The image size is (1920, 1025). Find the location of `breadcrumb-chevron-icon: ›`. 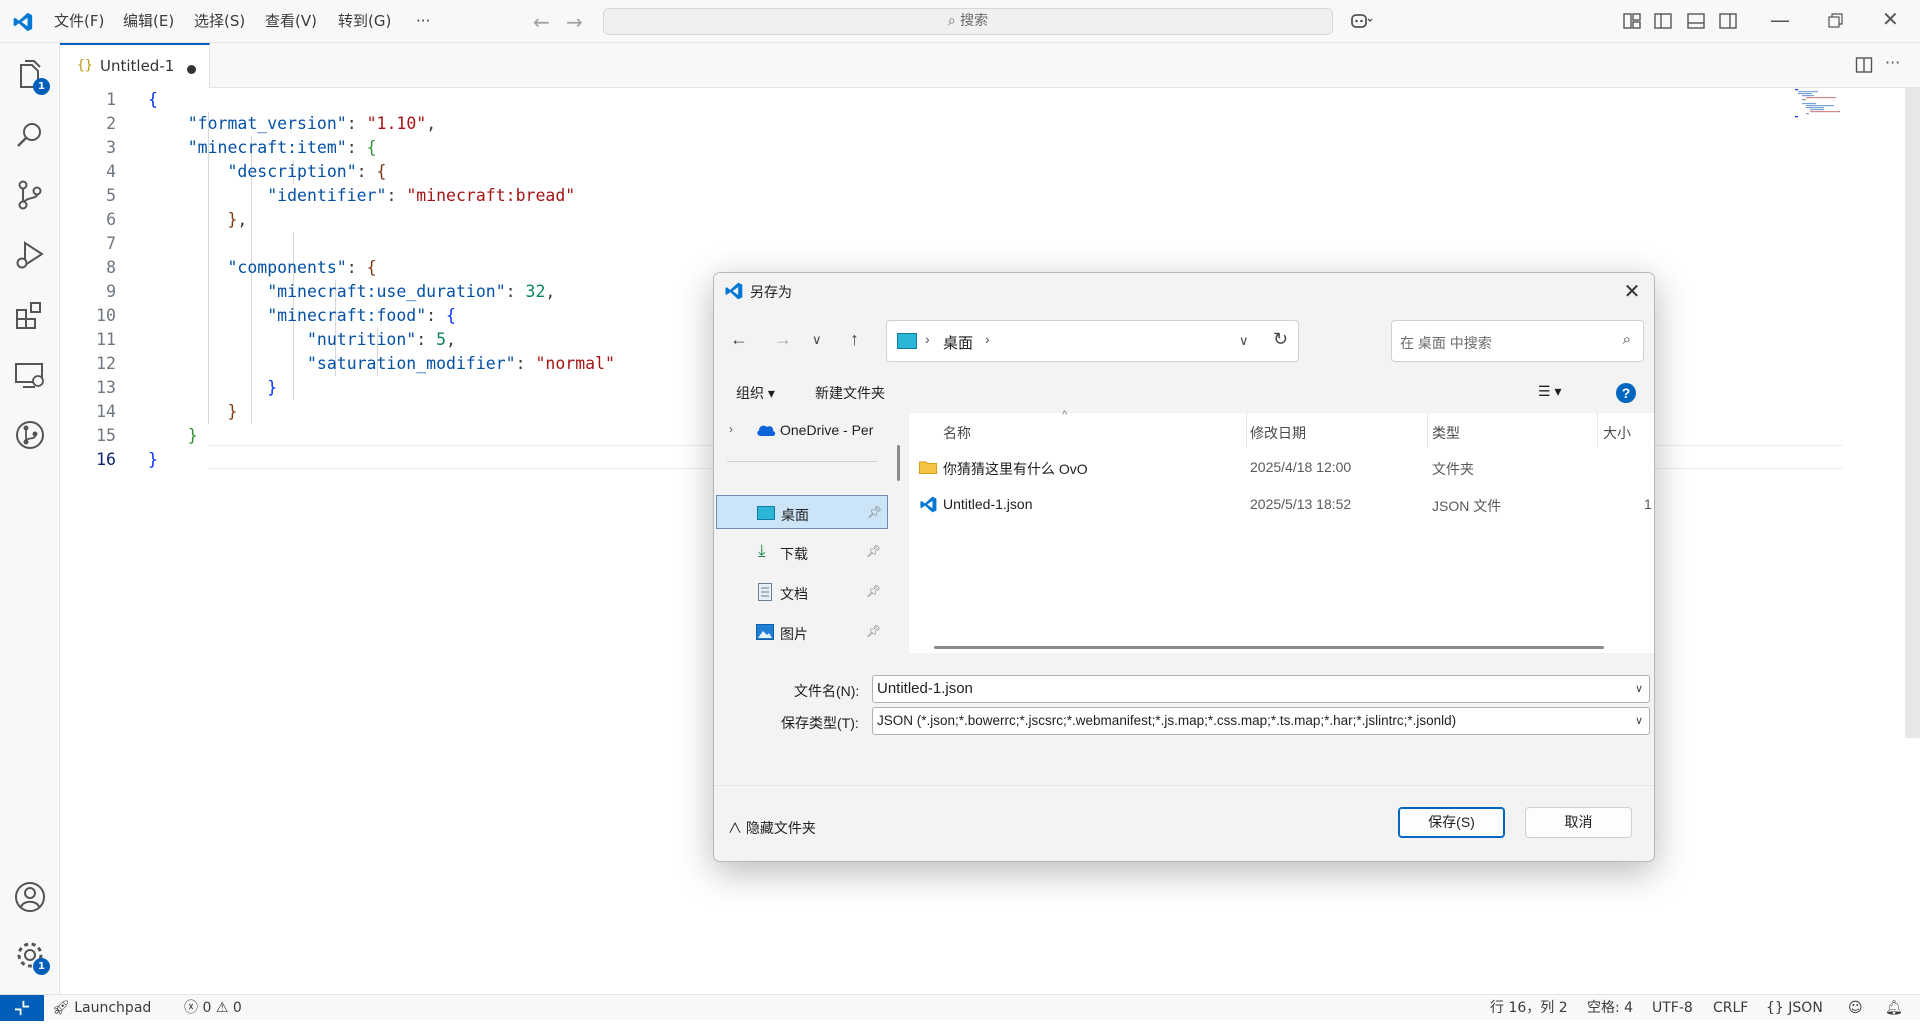

breadcrumb-chevron-icon: › is located at coordinates (987, 339).